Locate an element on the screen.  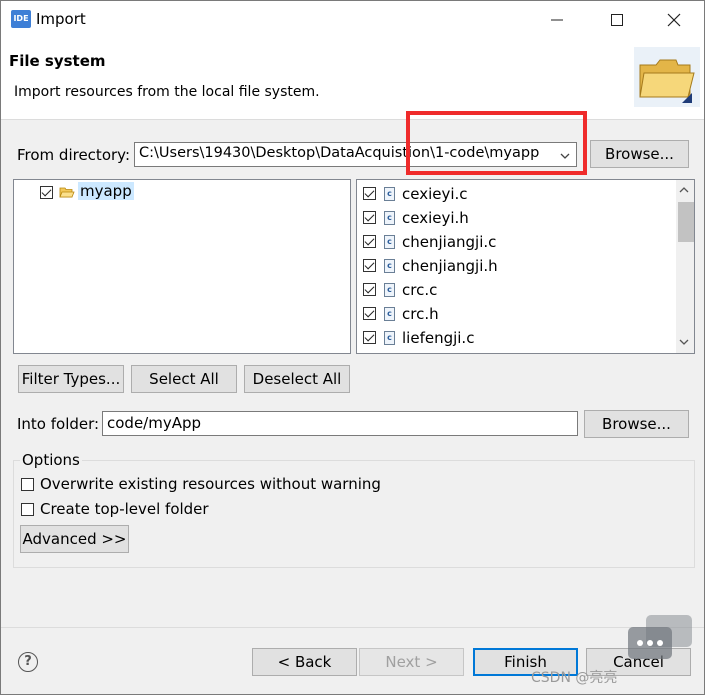
watermark-text: CSDN @亮亮 is located at coordinates (574, 678).